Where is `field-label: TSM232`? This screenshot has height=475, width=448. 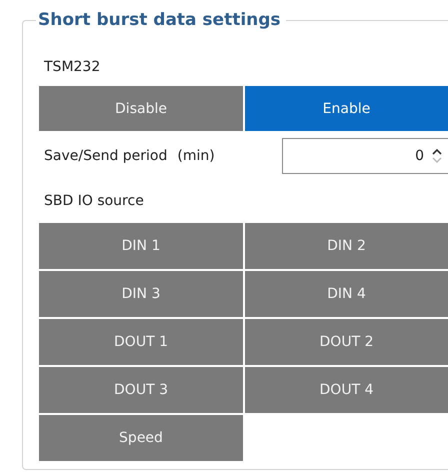 field-label: TSM232 is located at coordinates (72, 67).